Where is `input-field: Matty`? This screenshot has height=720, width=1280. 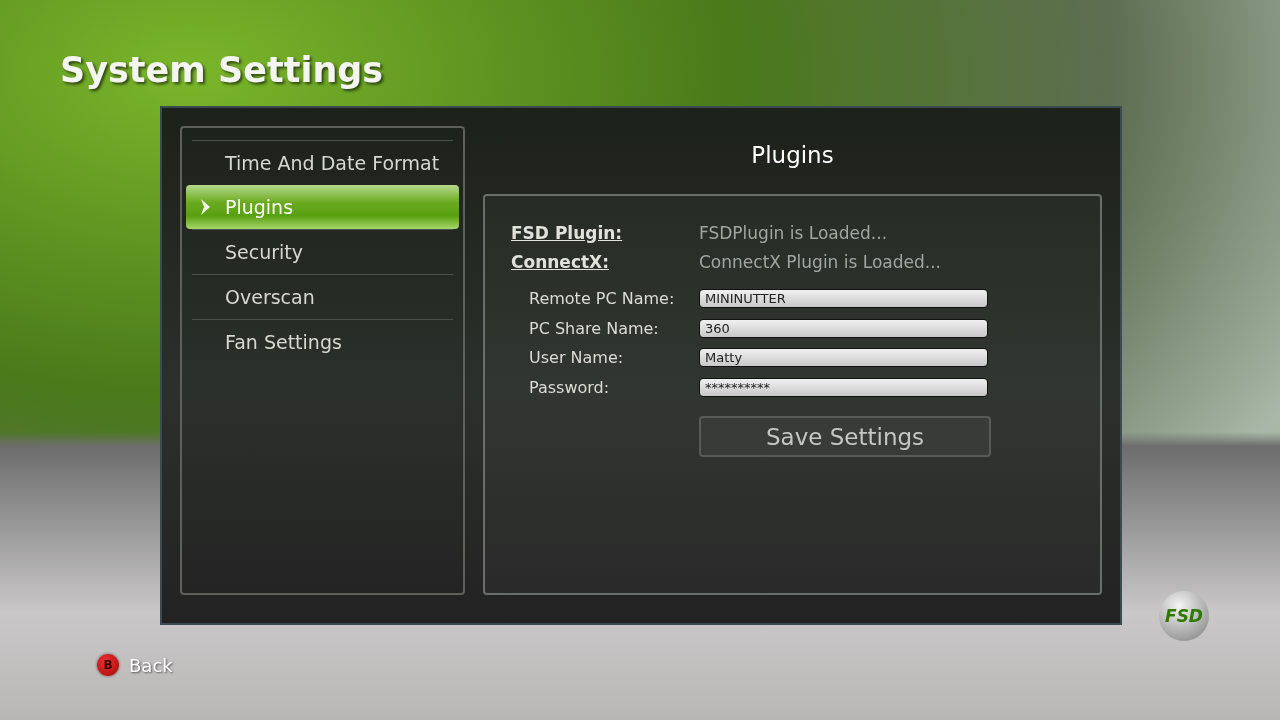 input-field: Matty is located at coordinates (843, 358).